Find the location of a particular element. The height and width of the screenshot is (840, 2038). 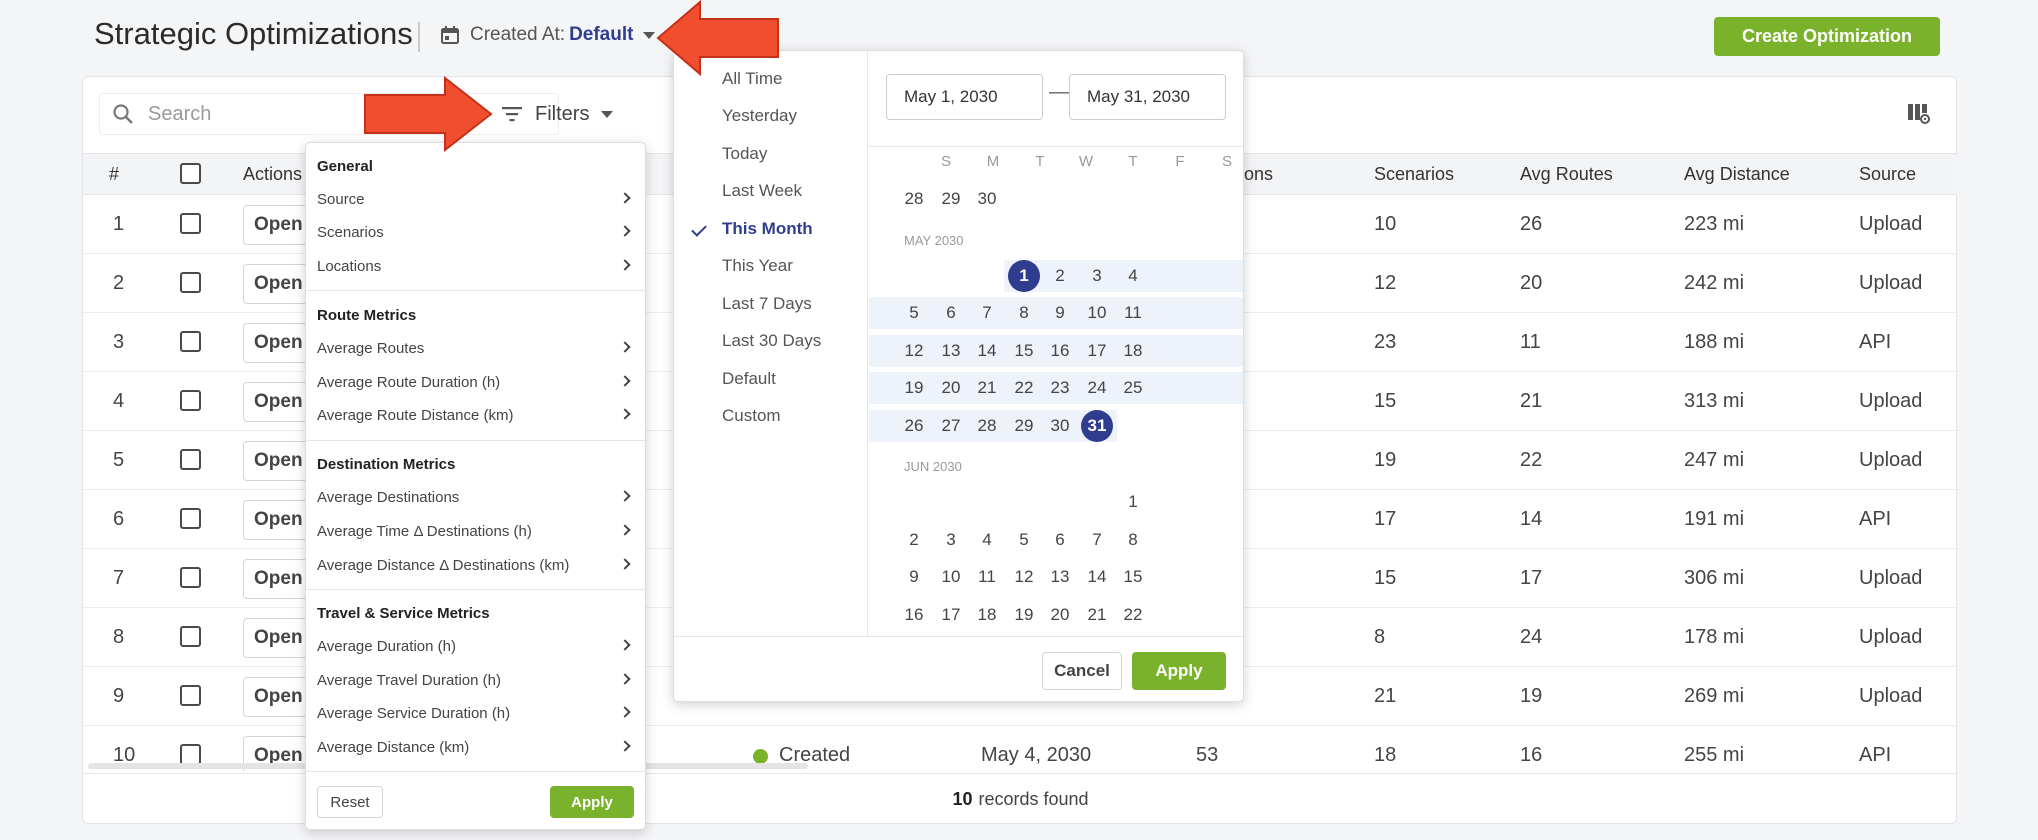

filter-item-average-travel-duration: Average Travel Duration (h) is located at coordinates (476, 680).